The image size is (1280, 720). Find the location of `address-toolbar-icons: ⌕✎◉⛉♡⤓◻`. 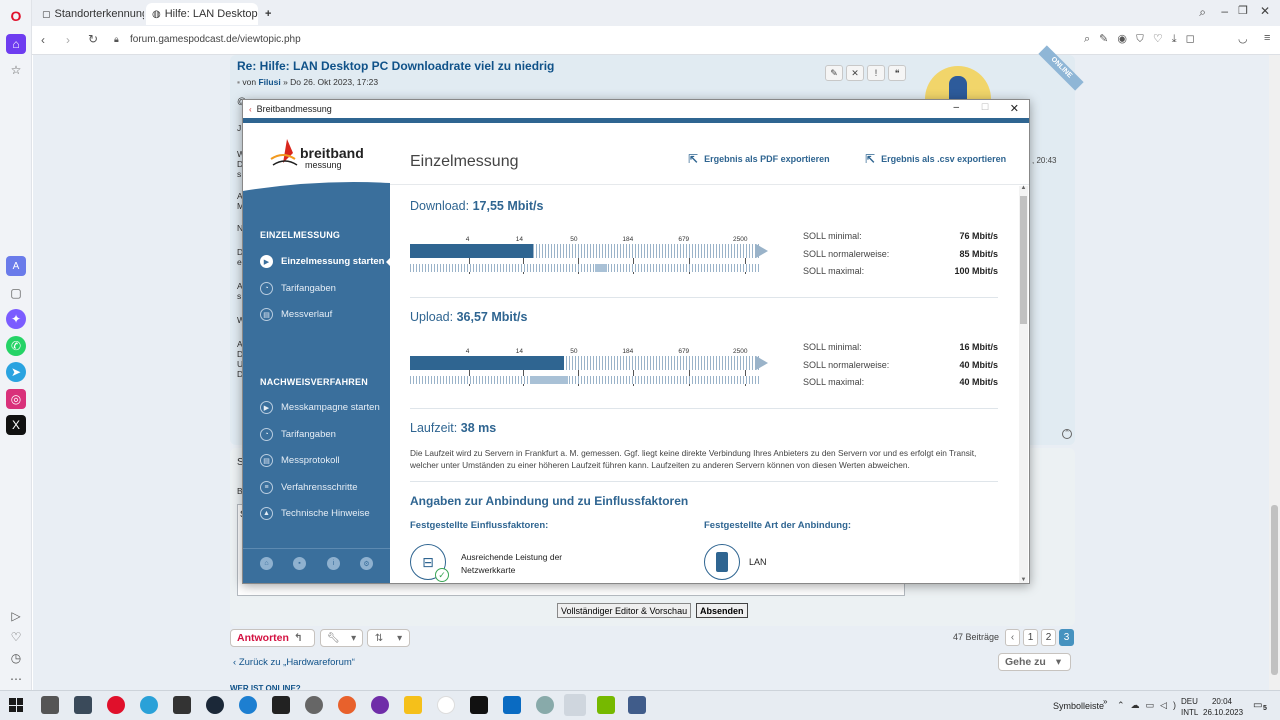

address-toolbar-icons: ⌕✎◉⛉♡⤓◻ is located at coordinates (1144, 39).